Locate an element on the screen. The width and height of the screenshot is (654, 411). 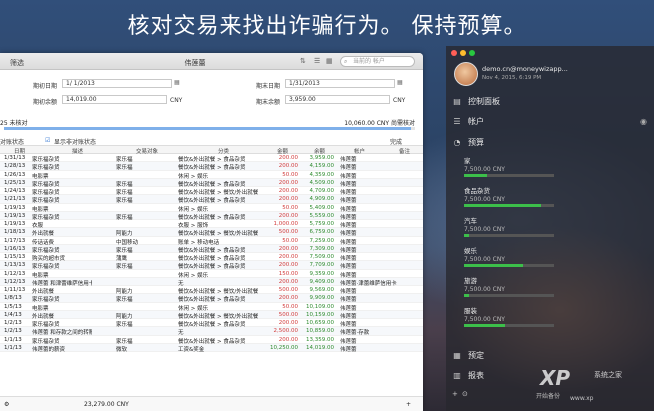
search-input: 当前的 帐户 is located at coordinates (377, 61).